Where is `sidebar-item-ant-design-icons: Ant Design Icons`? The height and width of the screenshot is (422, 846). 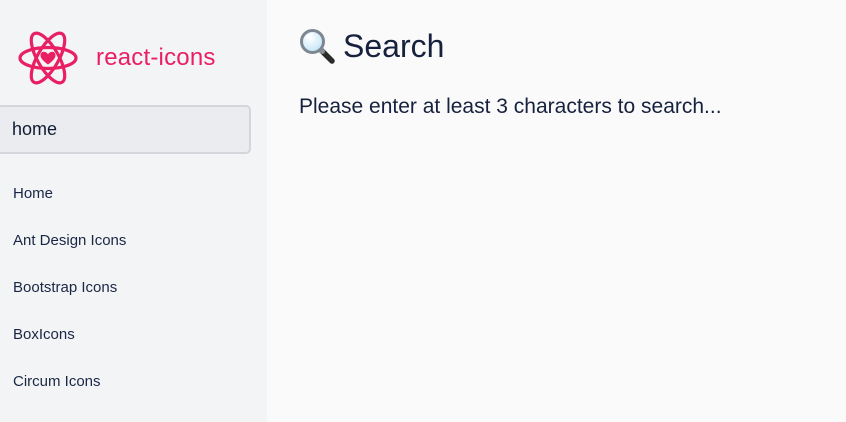
sidebar-item-ant-design-icons: Ant Design Icons is located at coordinates (69, 240).